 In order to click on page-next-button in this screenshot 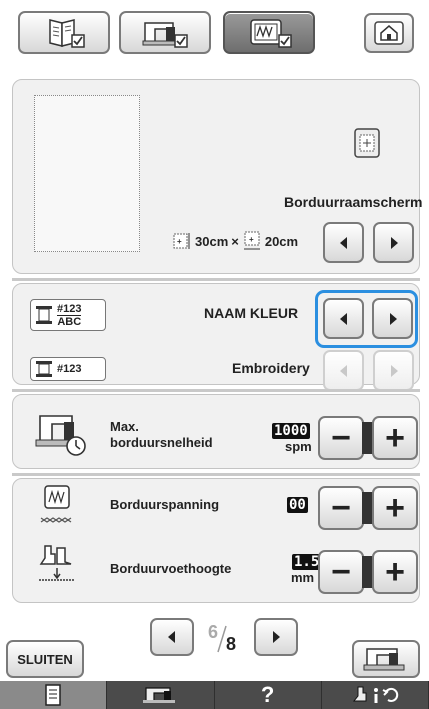, I will do `click(276, 637)`.